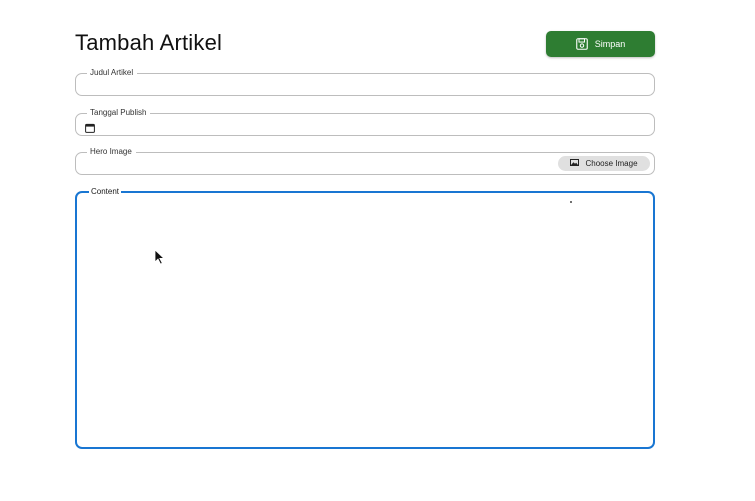 This screenshot has width=755, height=501. What do you see at coordinates (160, 257) in the screenshot?
I see `mouse-pointer-icon` at bounding box center [160, 257].